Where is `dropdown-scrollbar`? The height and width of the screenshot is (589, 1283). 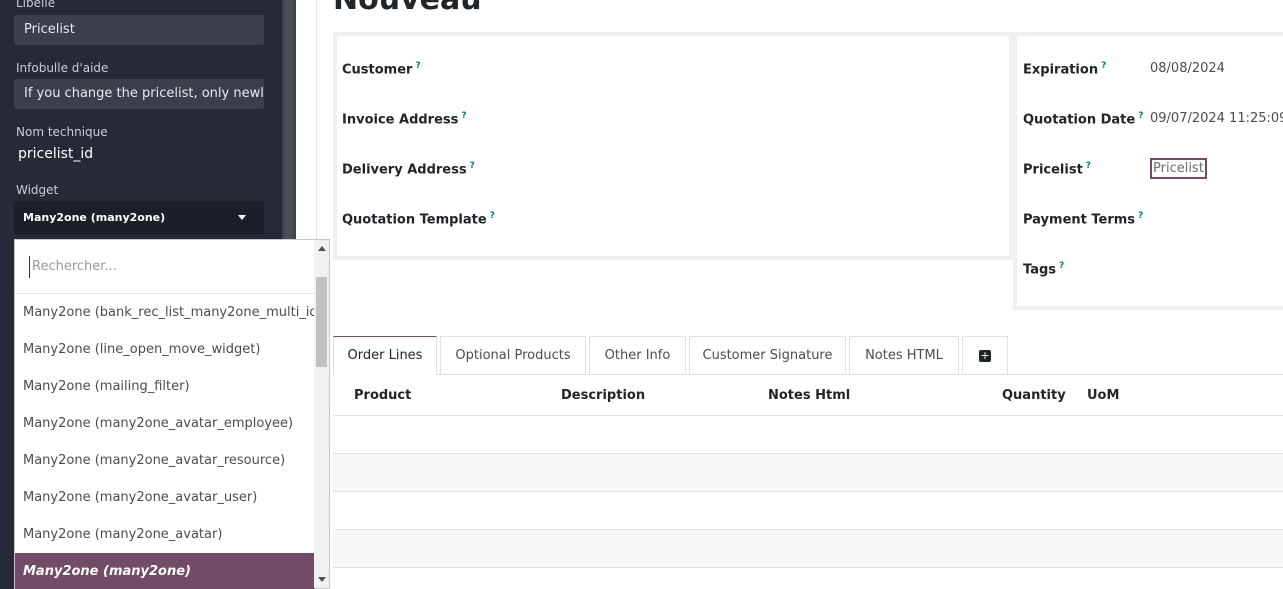
dropdown-scrollbar is located at coordinates (321, 414).